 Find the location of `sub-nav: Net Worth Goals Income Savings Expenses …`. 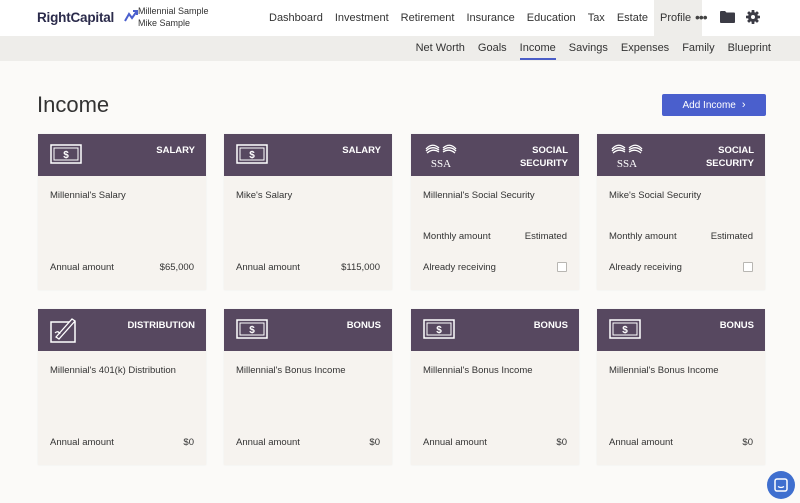

sub-nav: Net Worth Goals Income Savings Expenses … is located at coordinates (587, 48).